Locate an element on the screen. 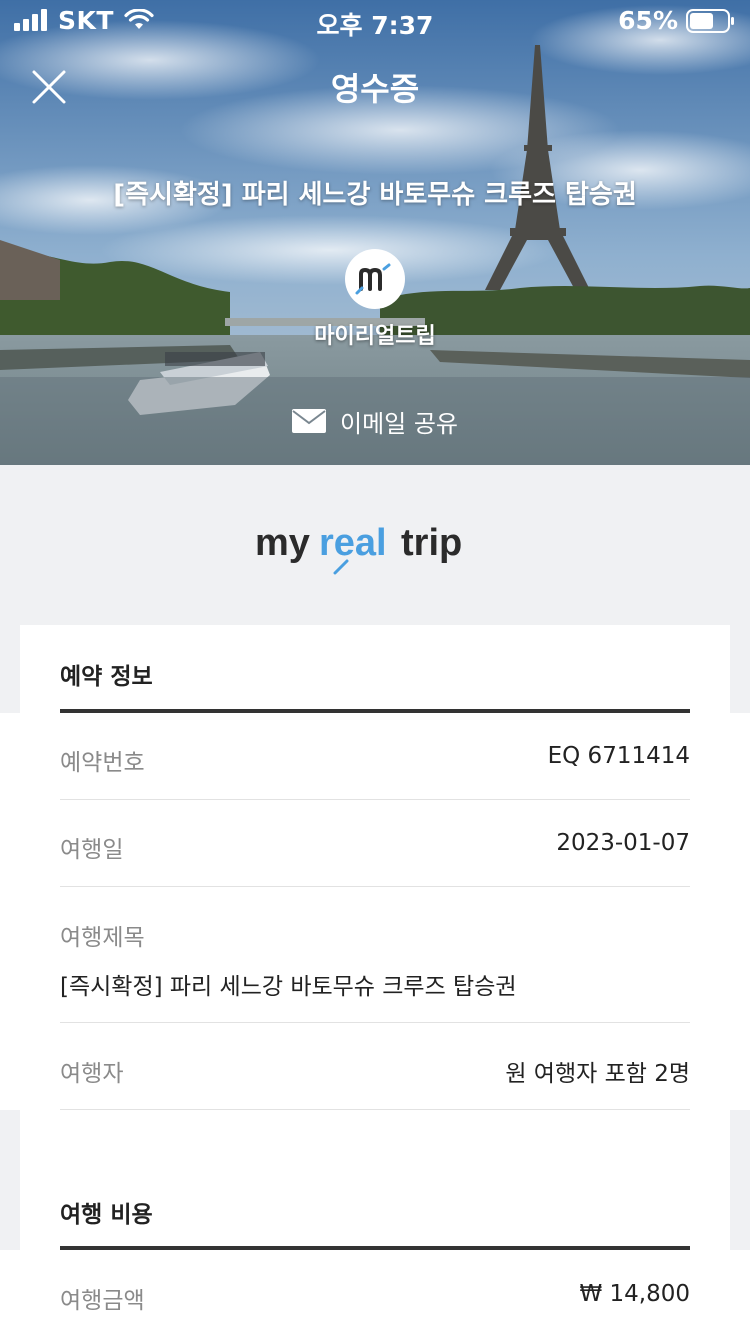 The width and height of the screenshot is (750, 1334). cost-section-title: 여행 비용 is located at coordinates (106, 1215).